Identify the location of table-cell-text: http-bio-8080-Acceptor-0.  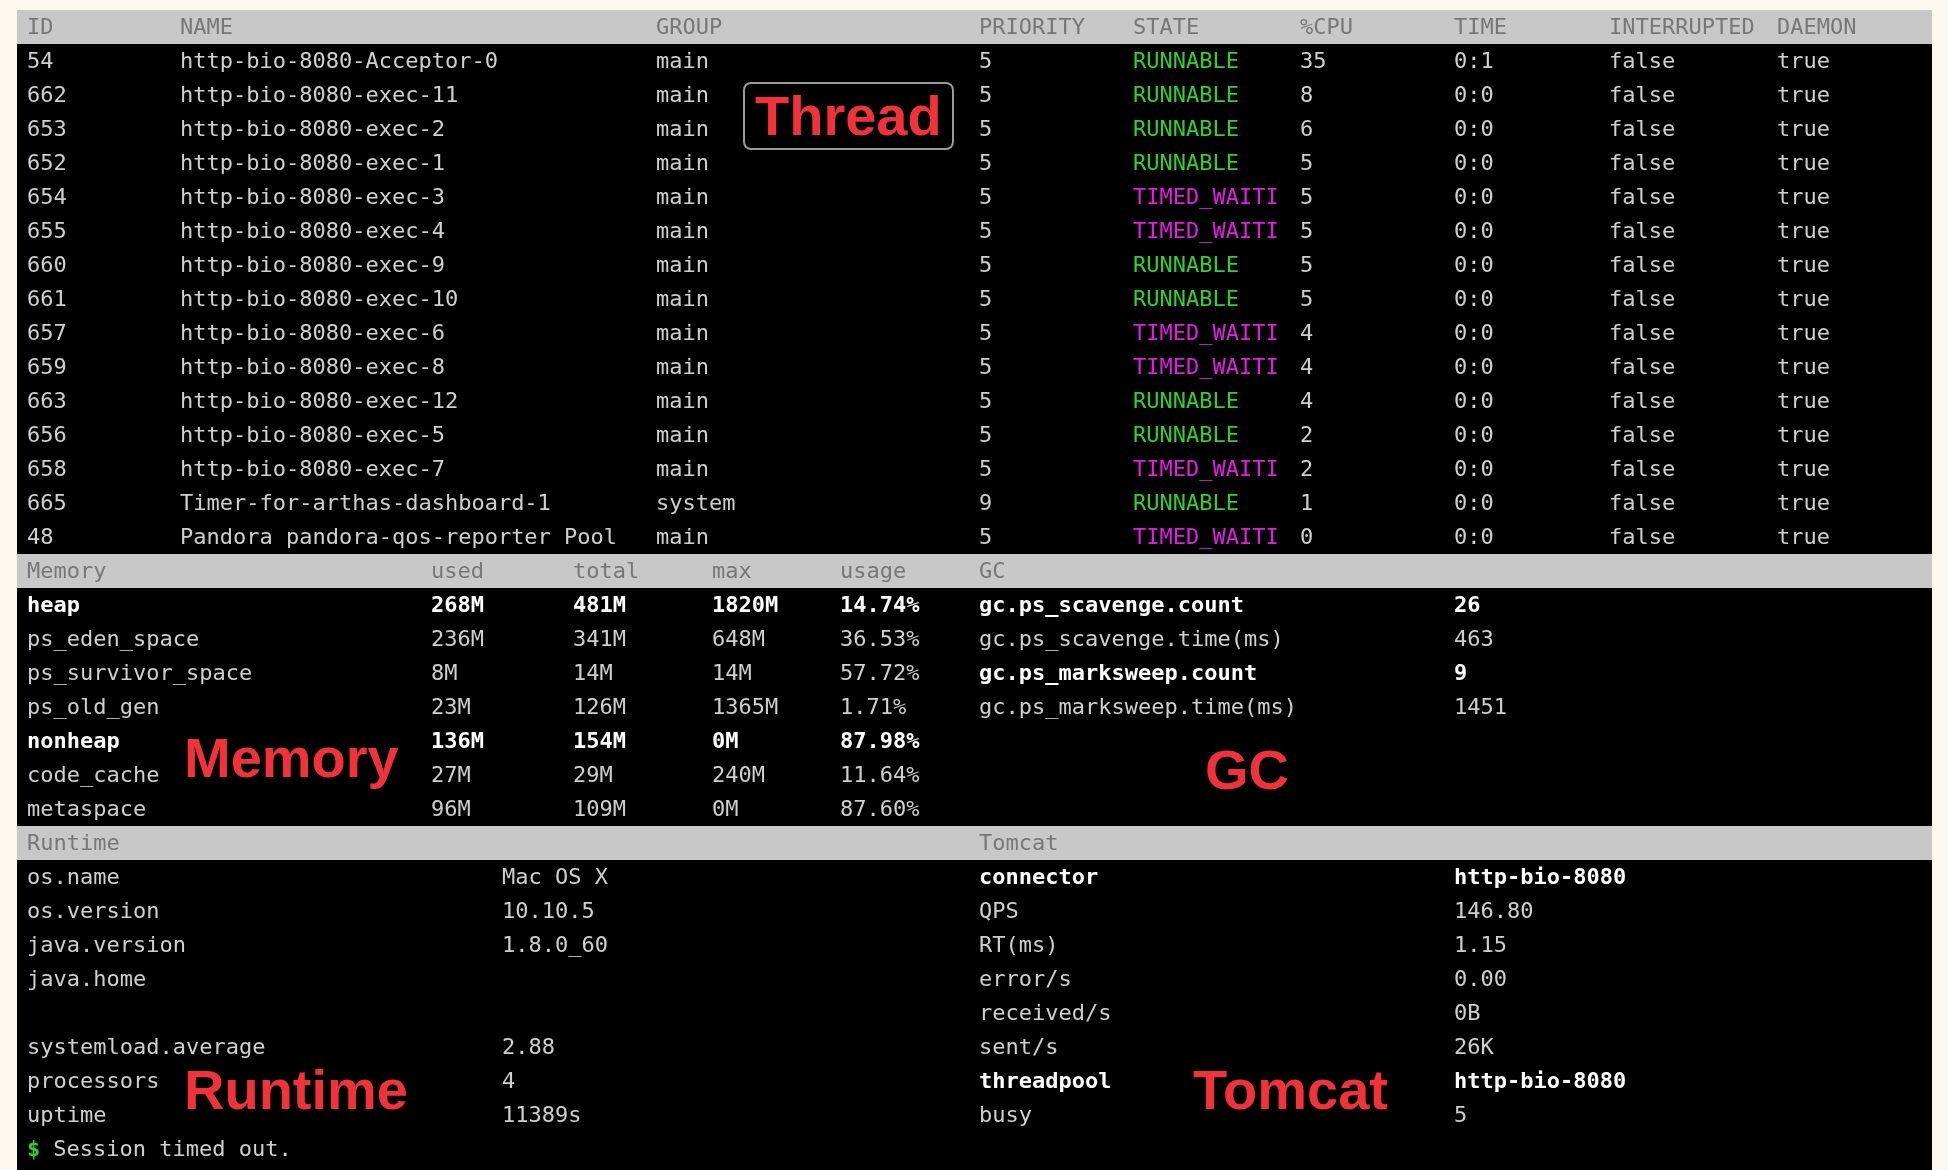
(339, 61).